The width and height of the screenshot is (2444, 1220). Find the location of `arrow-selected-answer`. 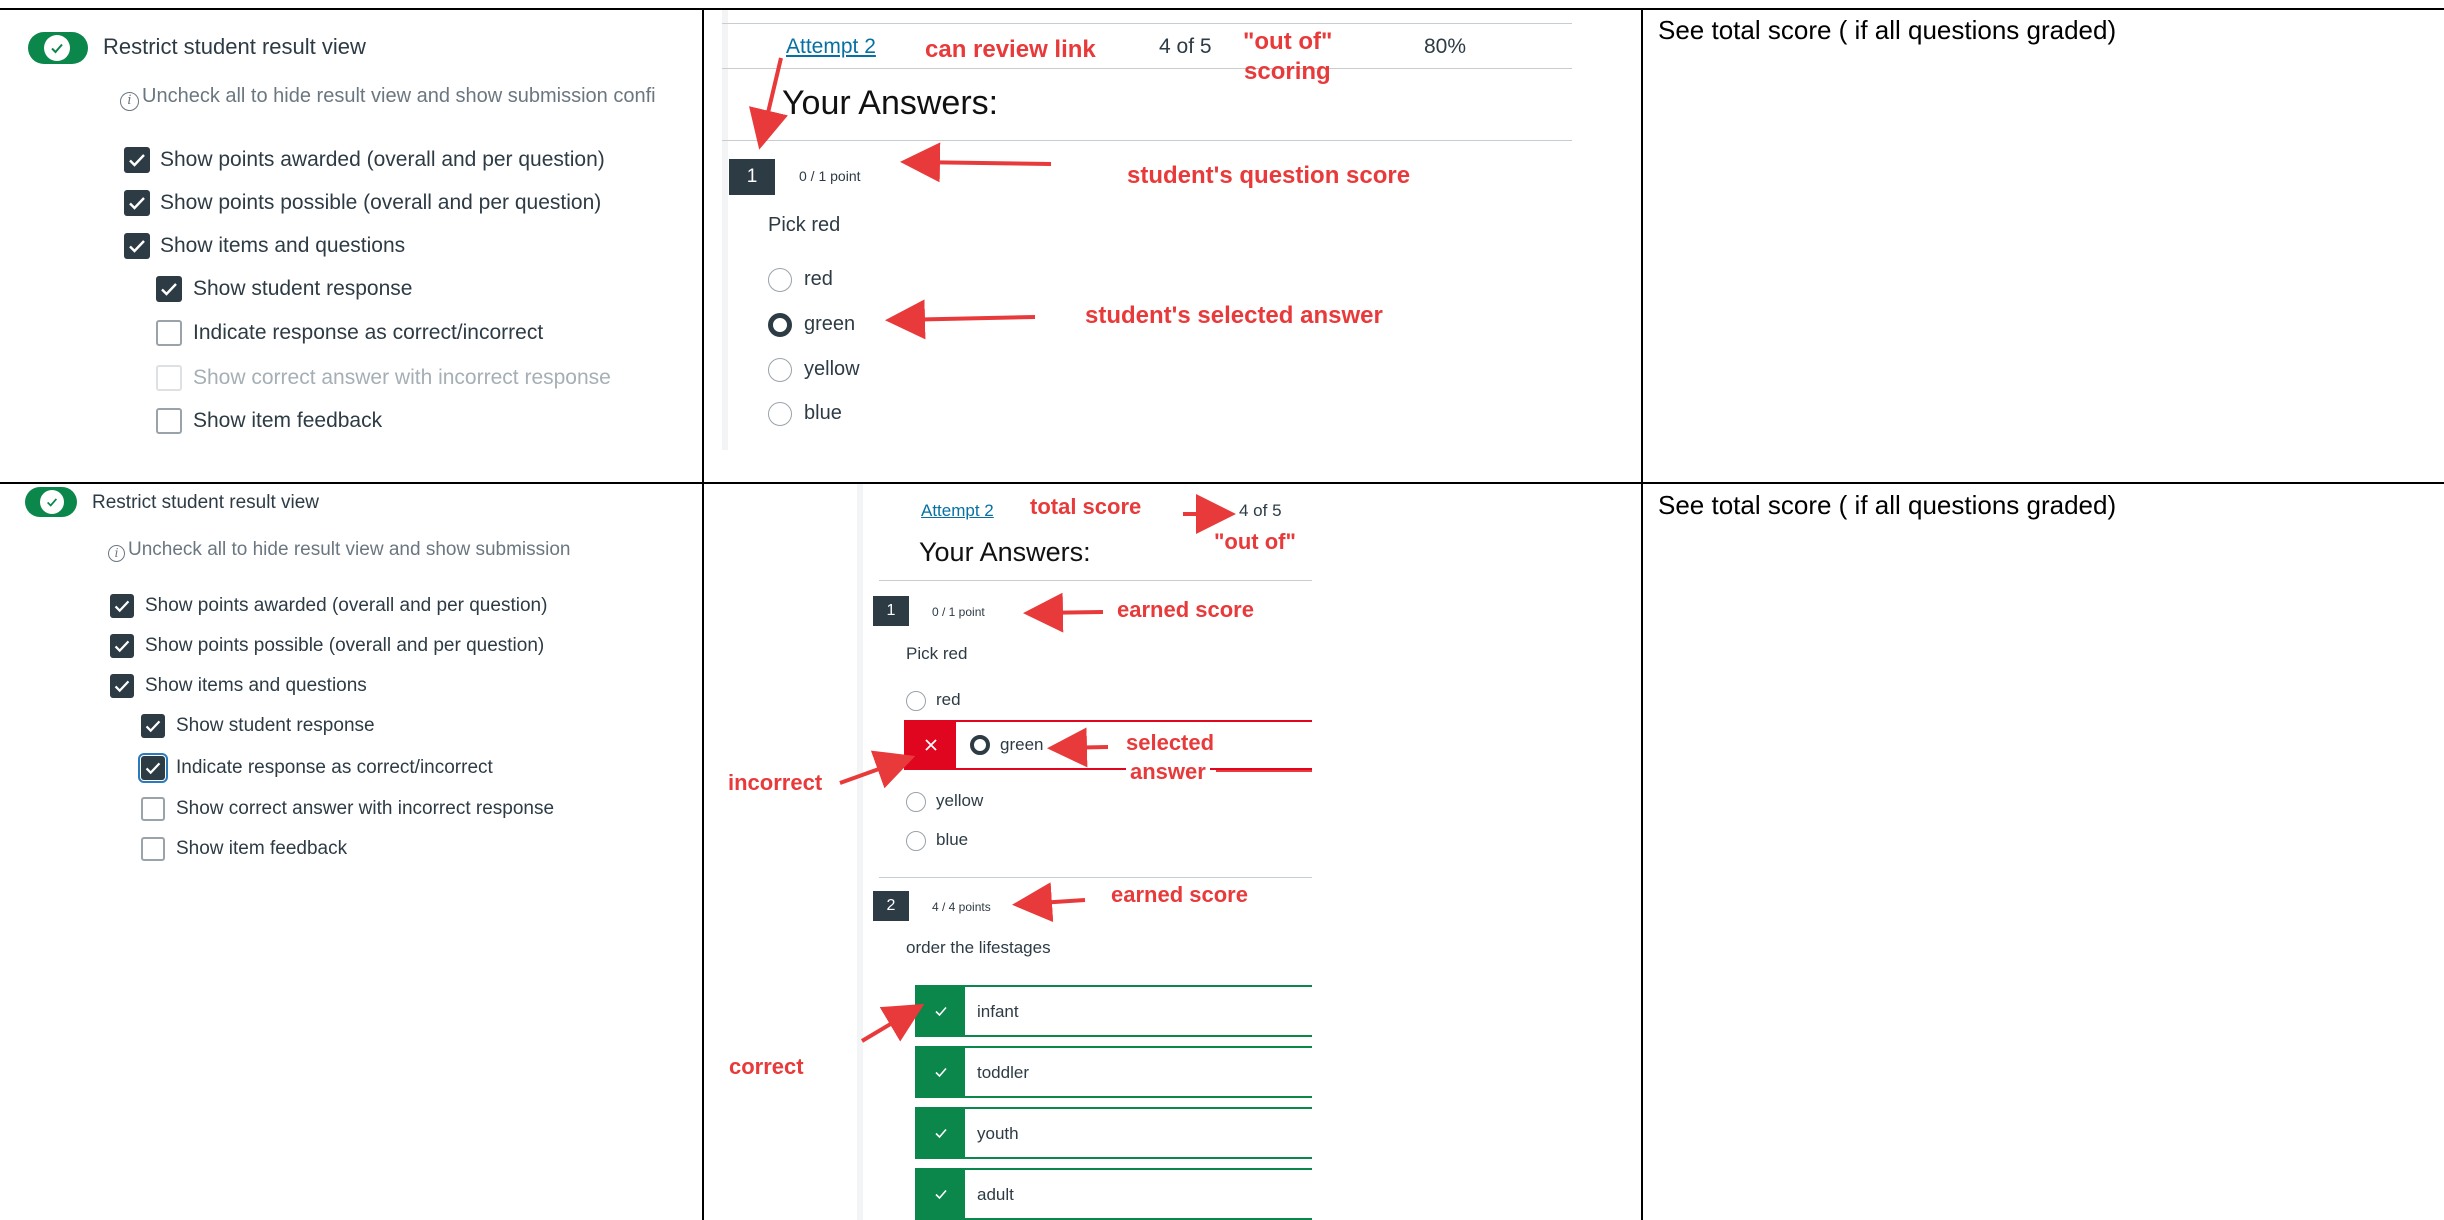

arrow-selected-answer is located at coordinates (960, 319).